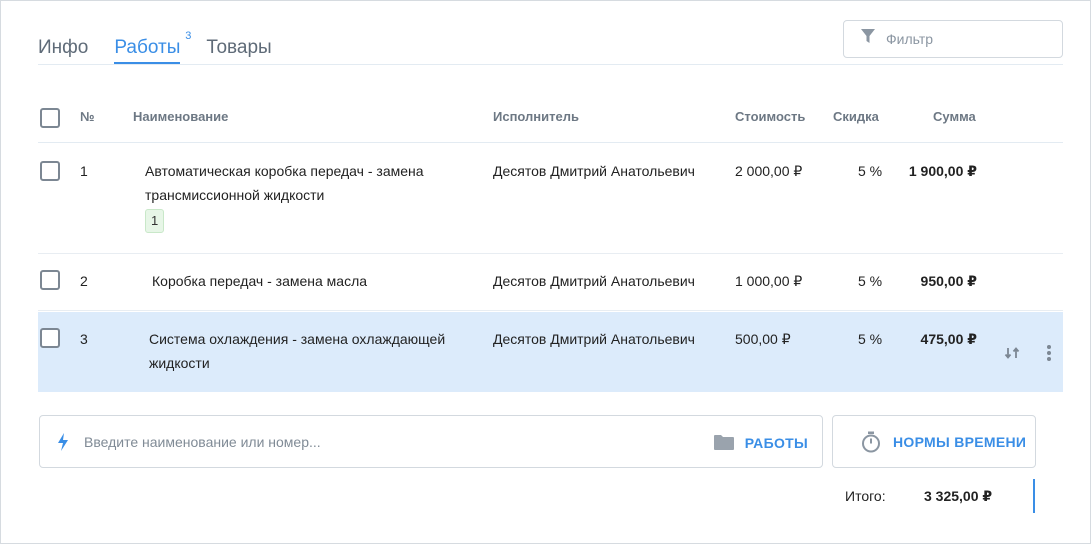  Describe the element at coordinates (954, 116) in the screenshot. I see `col-sum: Сумма` at that location.